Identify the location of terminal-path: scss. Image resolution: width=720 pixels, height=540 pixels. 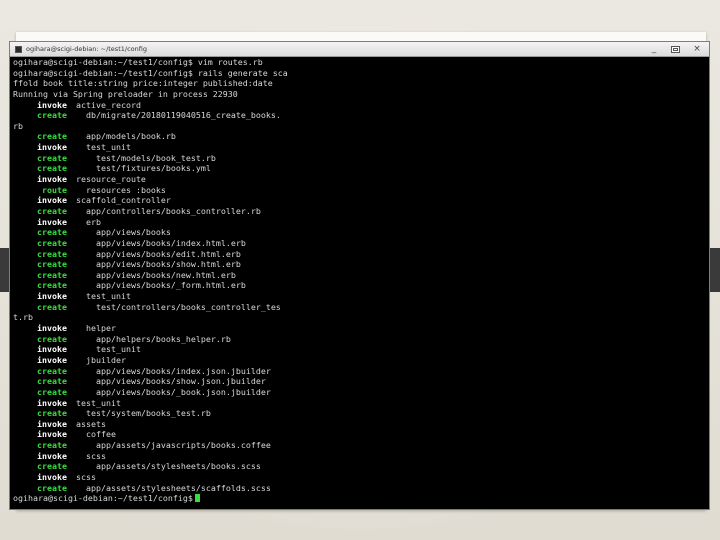
(86, 476).